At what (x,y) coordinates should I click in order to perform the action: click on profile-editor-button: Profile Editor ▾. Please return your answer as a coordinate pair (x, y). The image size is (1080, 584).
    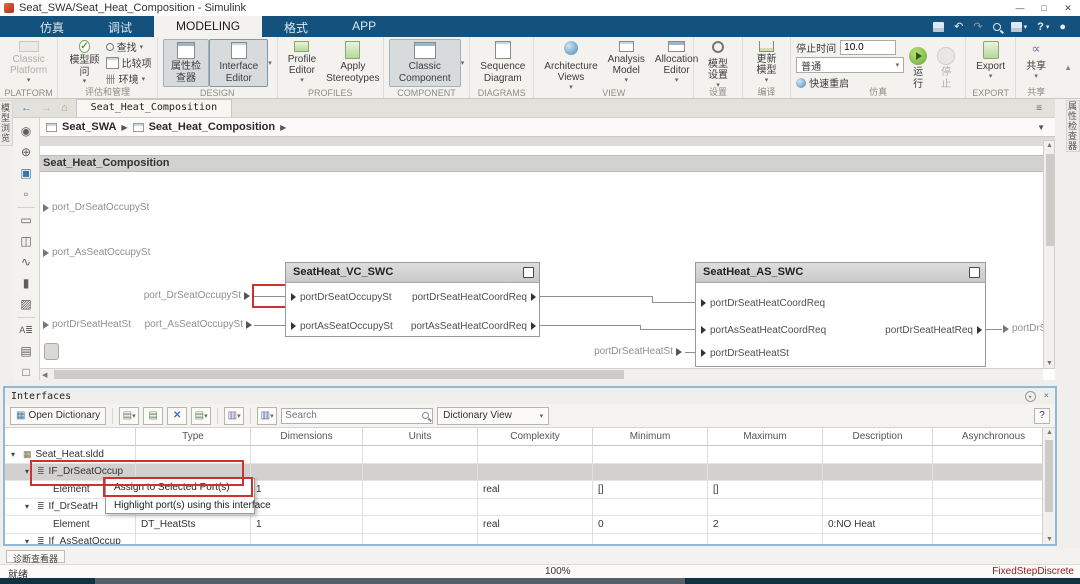
    Looking at the image, I should click on (302, 63).